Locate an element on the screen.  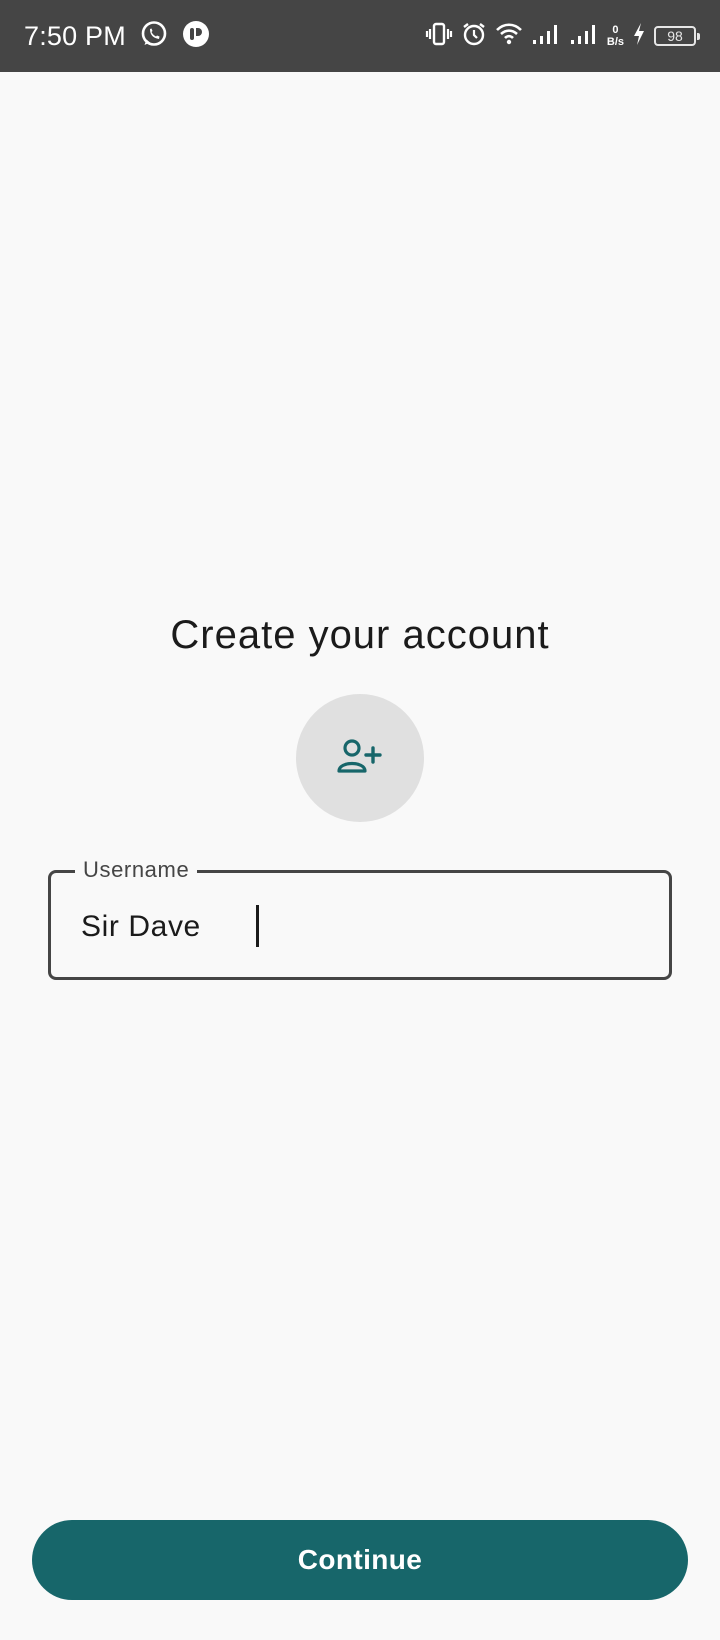
status-bar-left: 7:50 PM is located at coordinates (117, 36).